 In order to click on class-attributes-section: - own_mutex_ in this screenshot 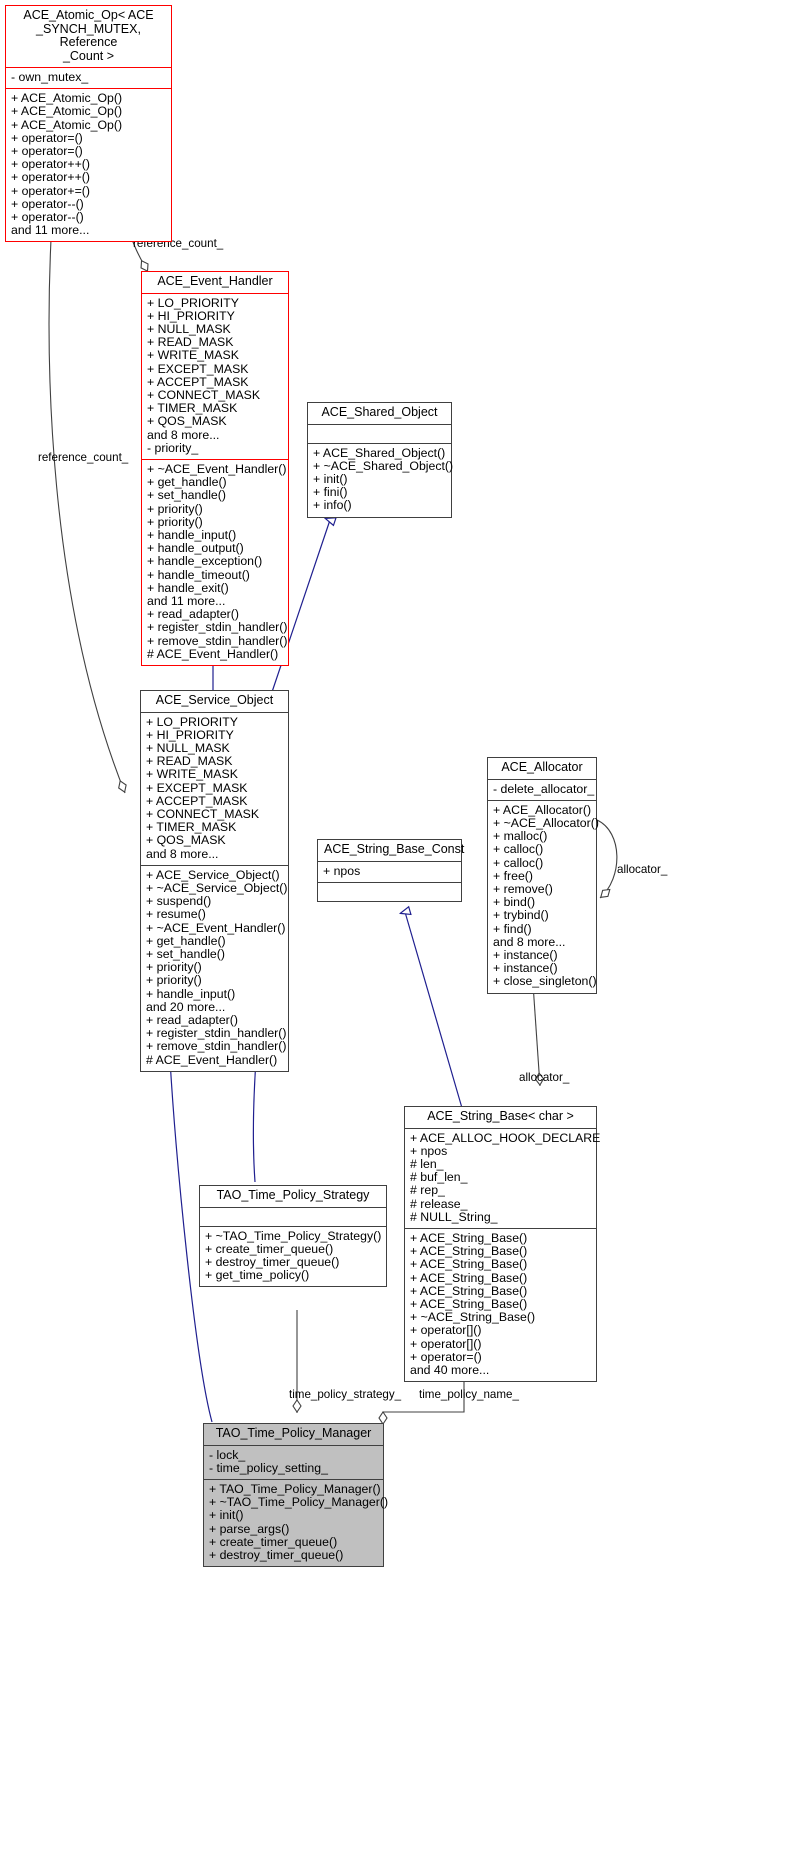, I will do `click(88, 77)`.